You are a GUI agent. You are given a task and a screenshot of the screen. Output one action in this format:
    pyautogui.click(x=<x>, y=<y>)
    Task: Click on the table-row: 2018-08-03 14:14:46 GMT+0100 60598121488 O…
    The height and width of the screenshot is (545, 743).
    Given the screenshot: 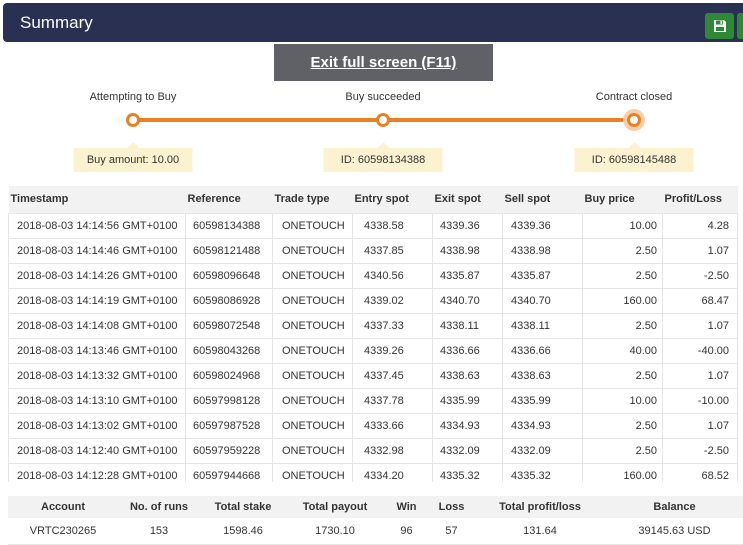 What is the action you would take?
    pyautogui.click(x=373, y=250)
    